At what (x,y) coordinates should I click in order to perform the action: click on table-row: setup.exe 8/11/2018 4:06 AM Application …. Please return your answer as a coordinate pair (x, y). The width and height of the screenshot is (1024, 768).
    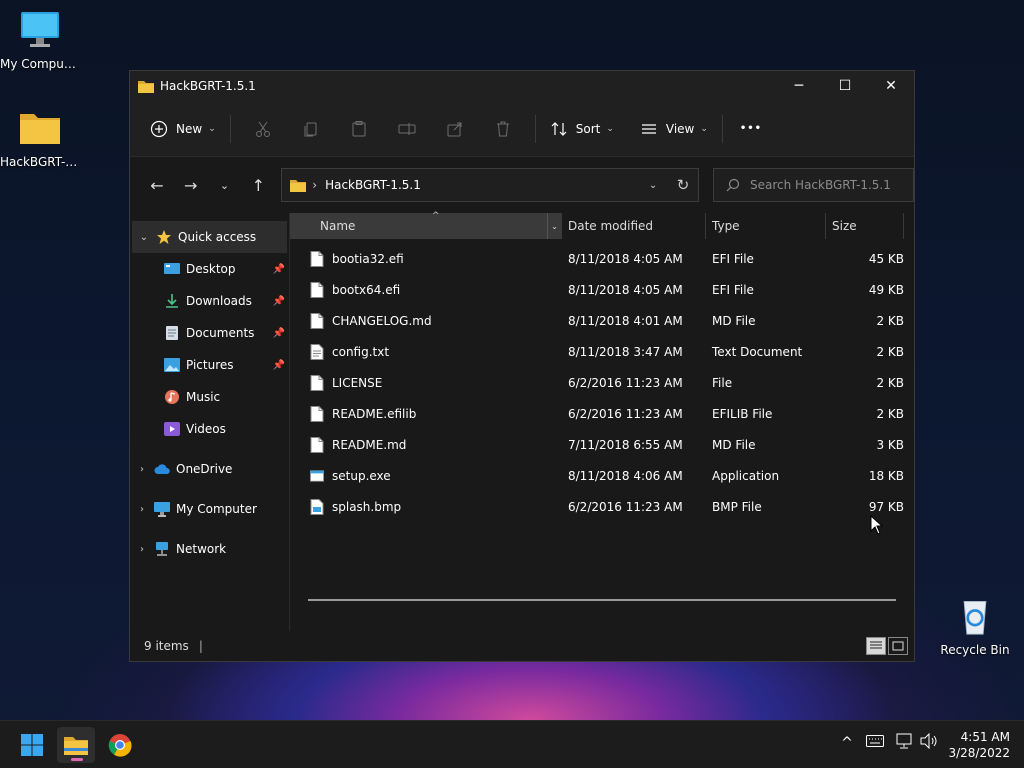
    Looking at the image, I should click on (602, 475).